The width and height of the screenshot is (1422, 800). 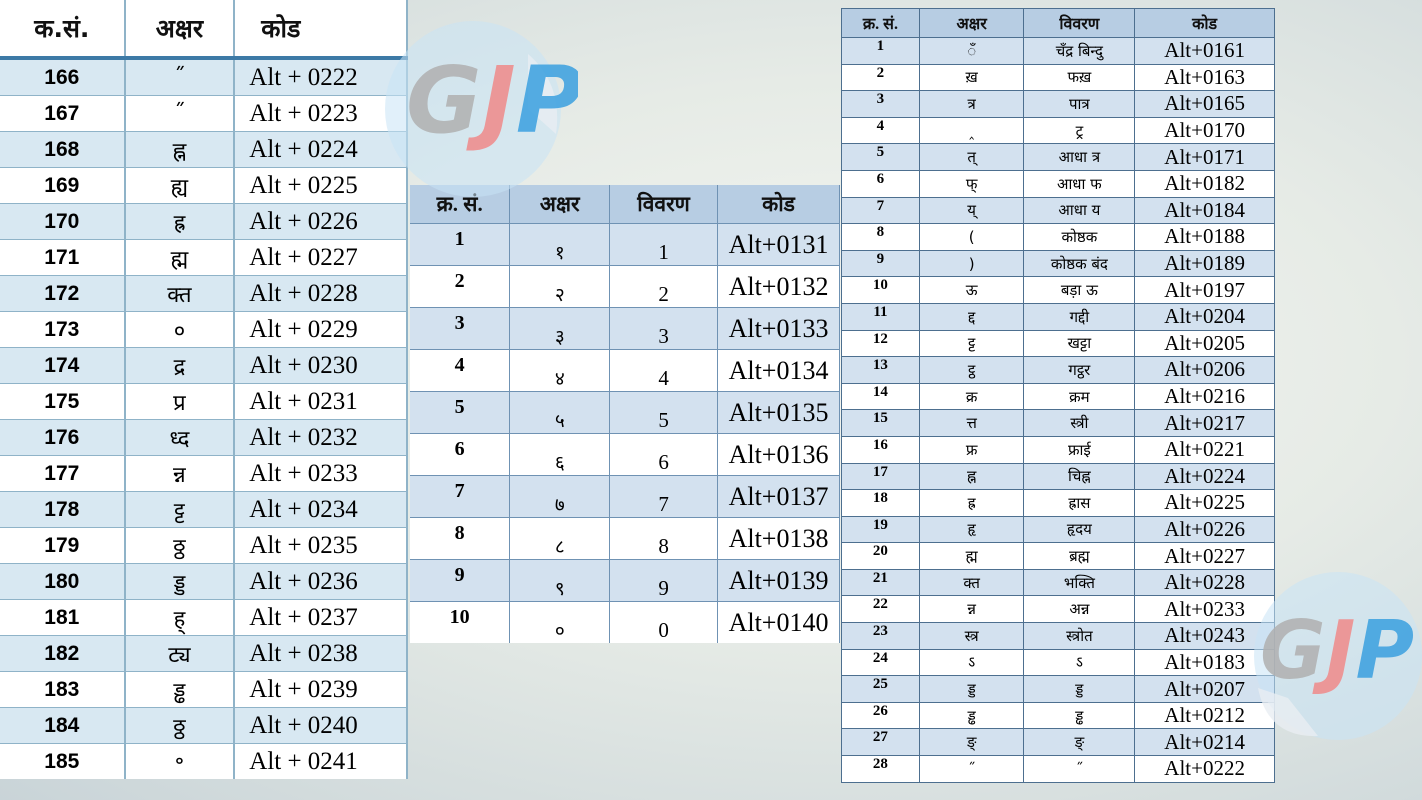 I want to click on code-cell: Alt + 0230, so click(x=321, y=365).